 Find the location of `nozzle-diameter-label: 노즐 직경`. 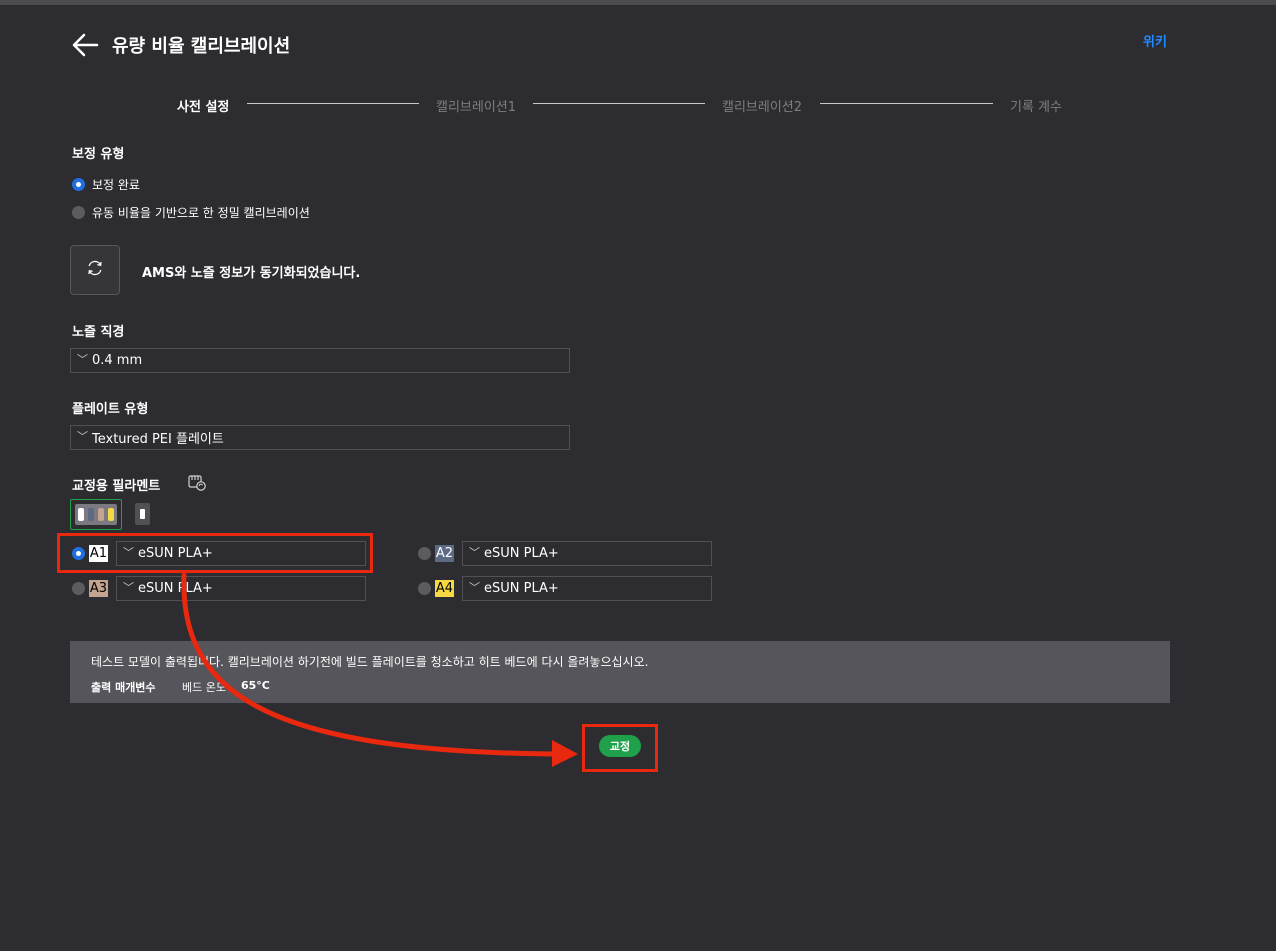

nozzle-diameter-label: 노즐 직경 is located at coordinates (98, 332).